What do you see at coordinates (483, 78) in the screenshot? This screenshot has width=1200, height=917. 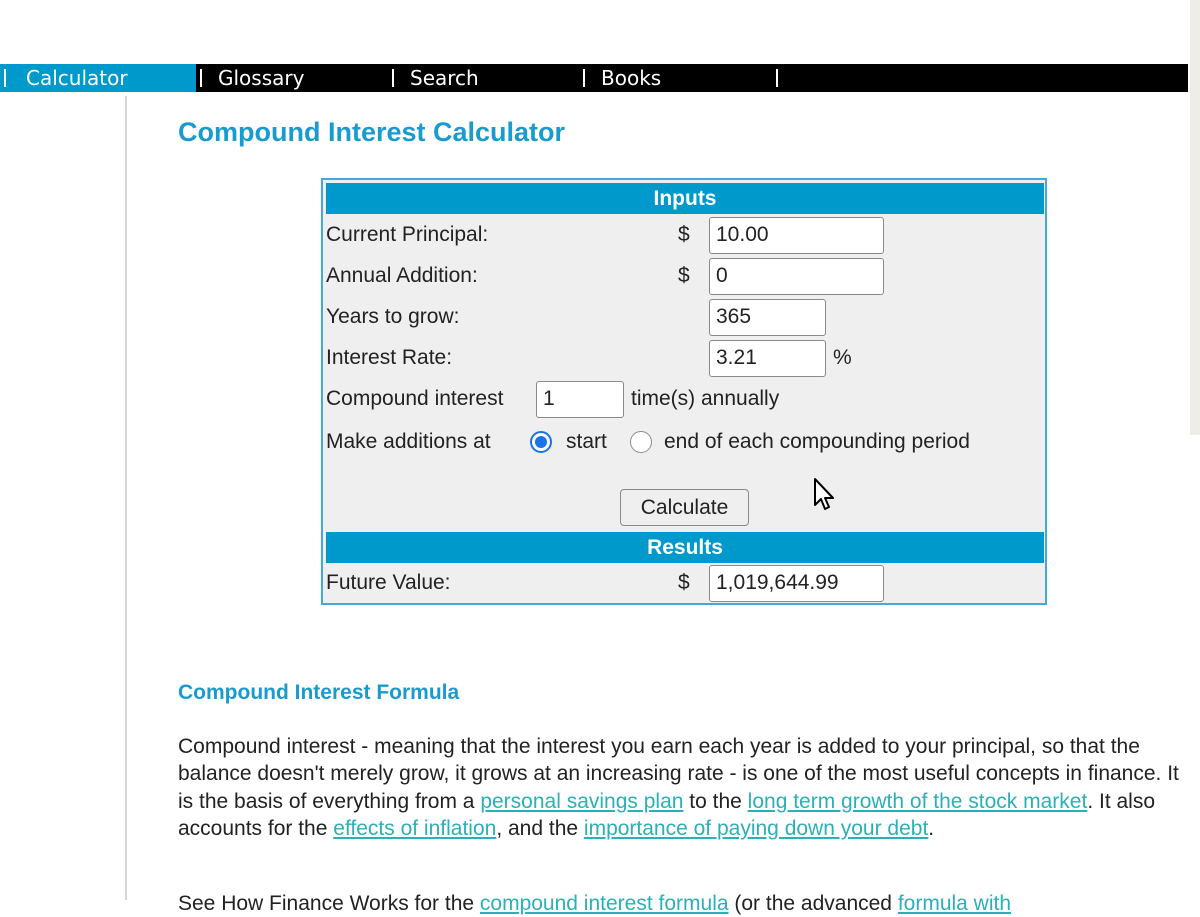 I see `nav-tab-search: Search` at bounding box center [483, 78].